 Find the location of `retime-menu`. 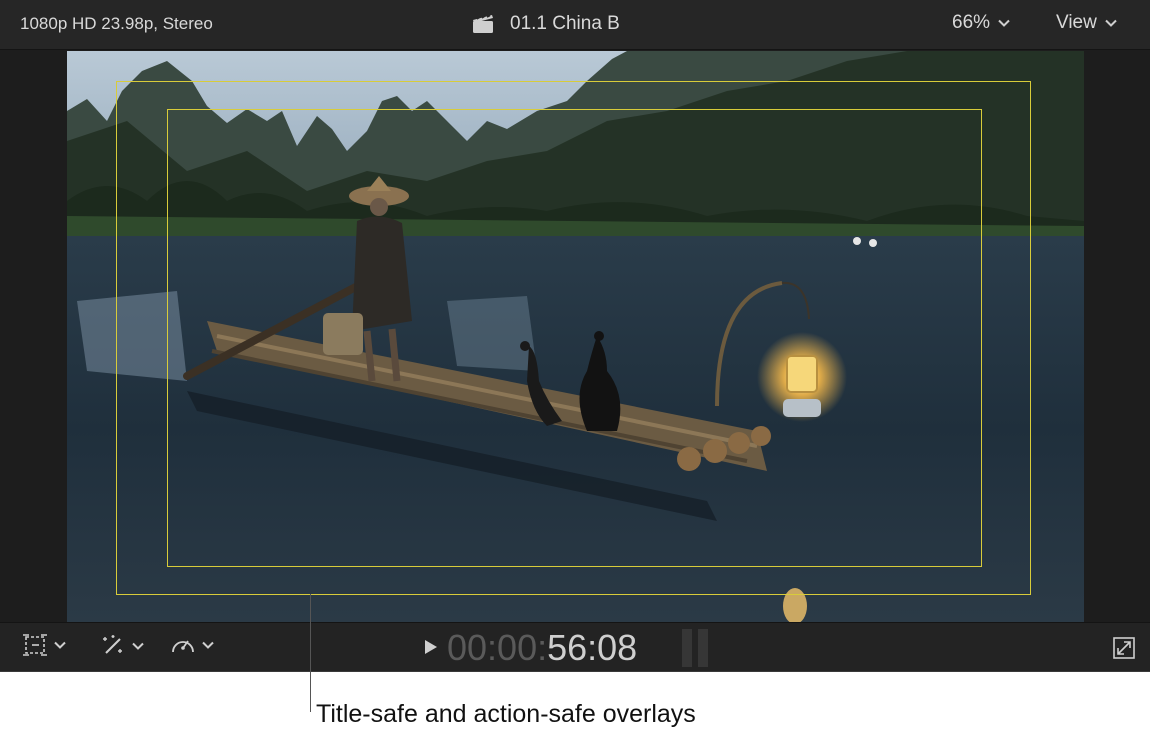

retime-menu is located at coordinates (192, 645).